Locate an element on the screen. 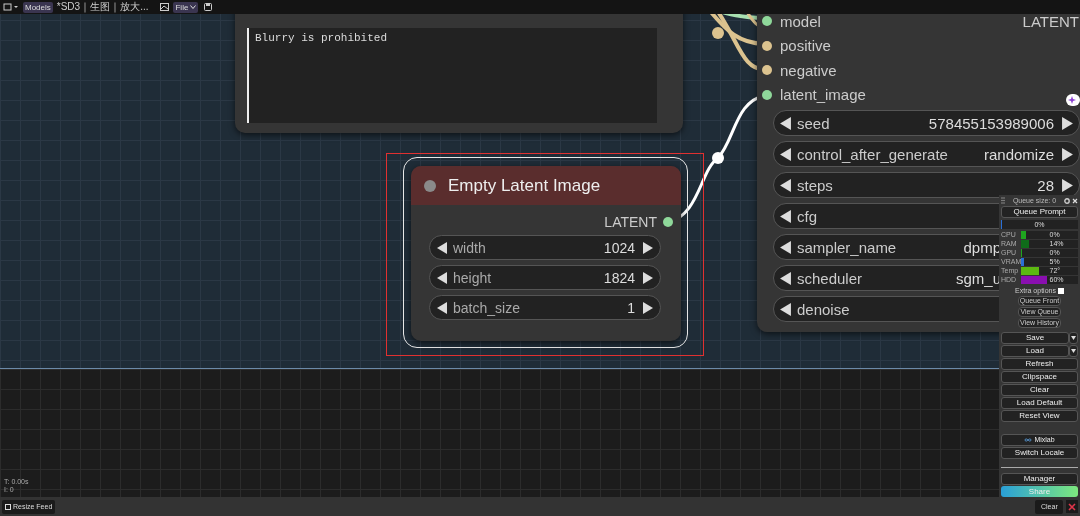 The height and width of the screenshot is (516, 1080). input-label: latent_image is located at coordinates (823, 95).